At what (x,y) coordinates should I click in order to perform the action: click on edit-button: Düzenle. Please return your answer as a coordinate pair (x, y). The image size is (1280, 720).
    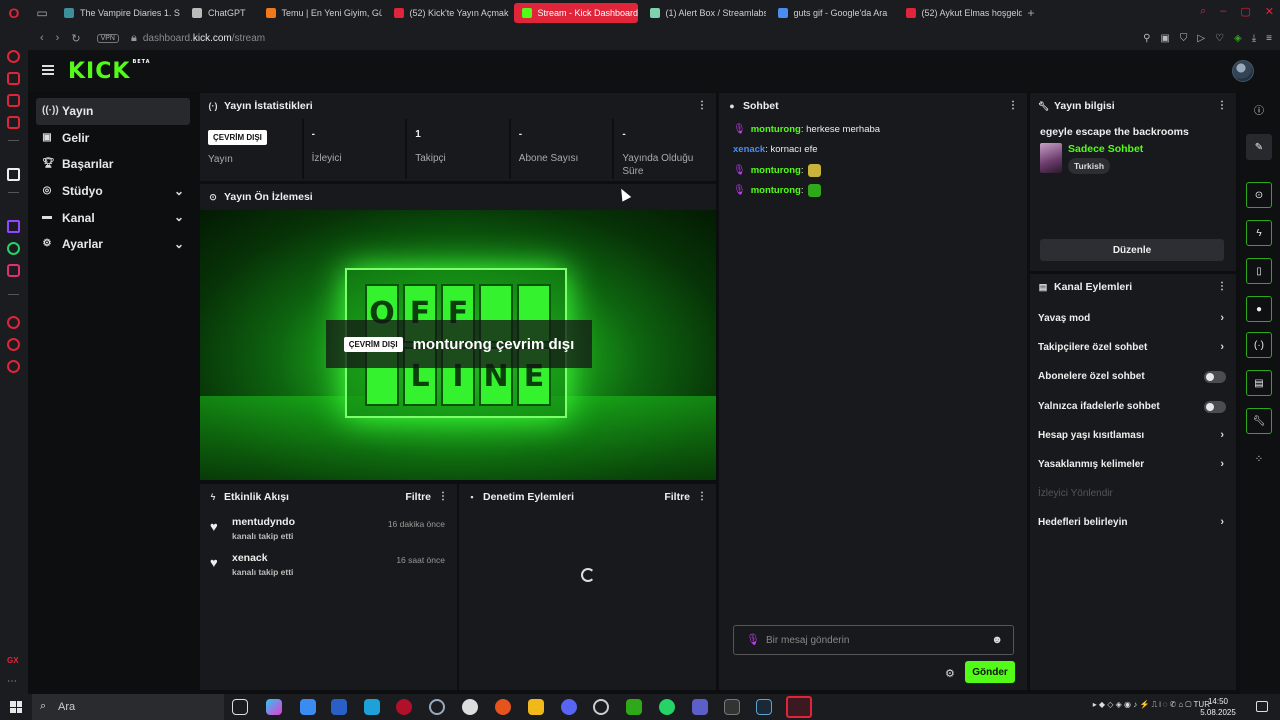
    Looking at the image, I should click on (1132, 250).